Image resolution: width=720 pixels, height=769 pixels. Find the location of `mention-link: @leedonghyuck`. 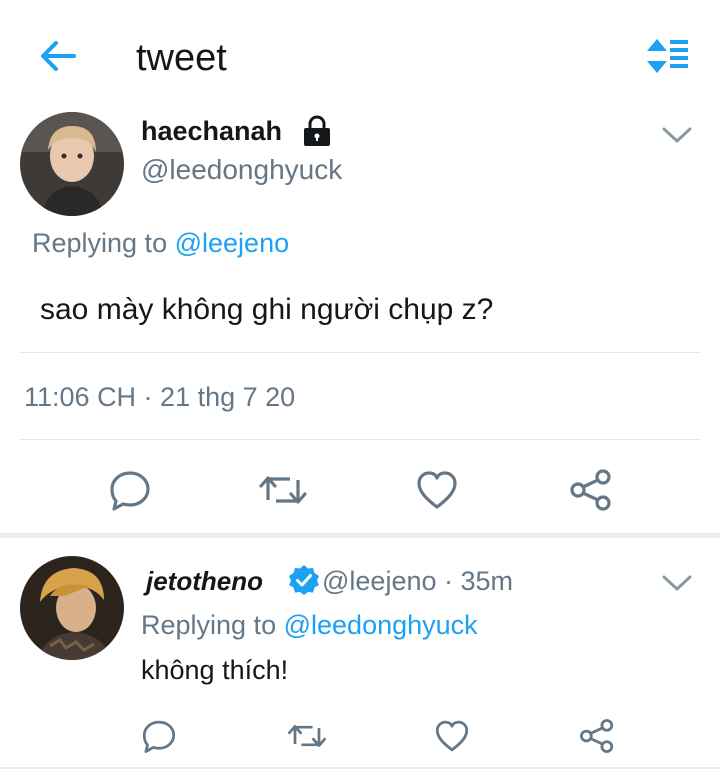

mention-link: @leedonghyuck is located at coordinates (381, 625).